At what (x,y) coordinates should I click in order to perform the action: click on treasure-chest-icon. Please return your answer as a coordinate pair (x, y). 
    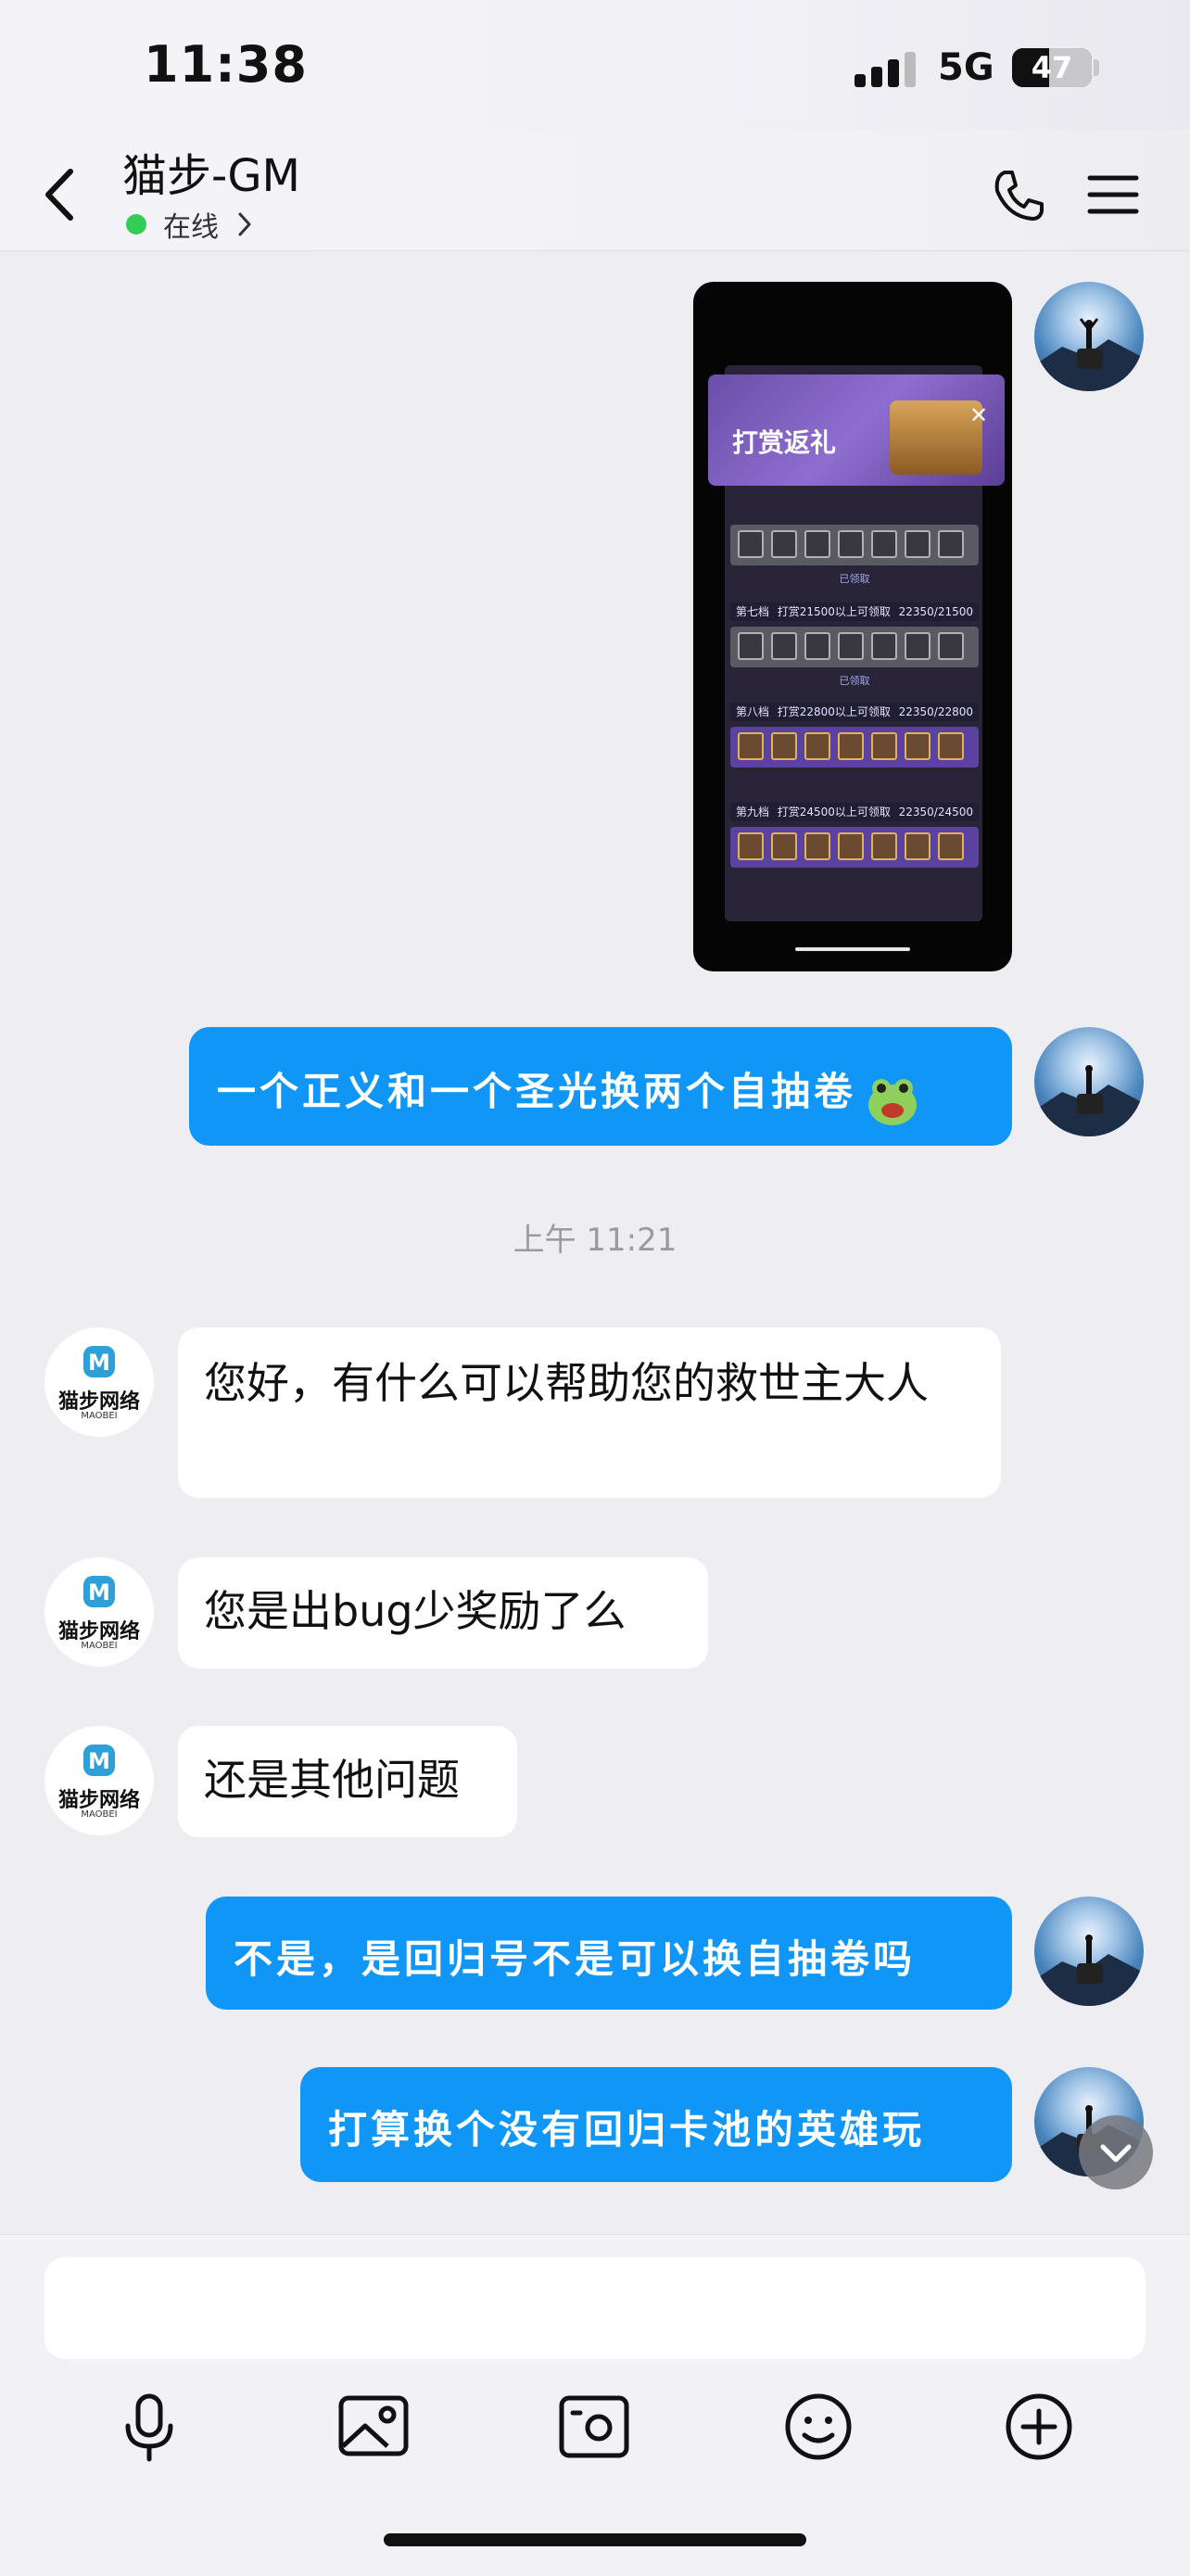
    Looking at the image, I should click on (936, 437).